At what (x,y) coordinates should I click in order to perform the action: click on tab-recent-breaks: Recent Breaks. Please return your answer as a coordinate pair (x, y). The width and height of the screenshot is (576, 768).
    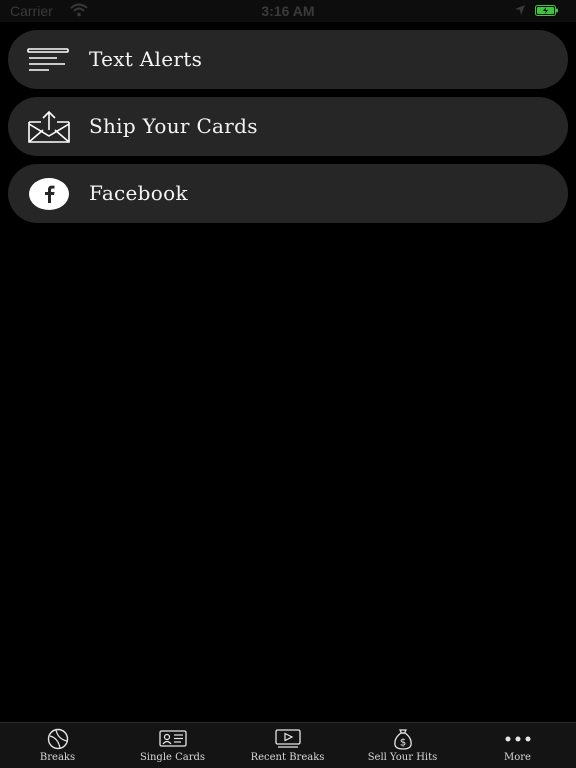
    Looking at the image, I should click on (287, 745).